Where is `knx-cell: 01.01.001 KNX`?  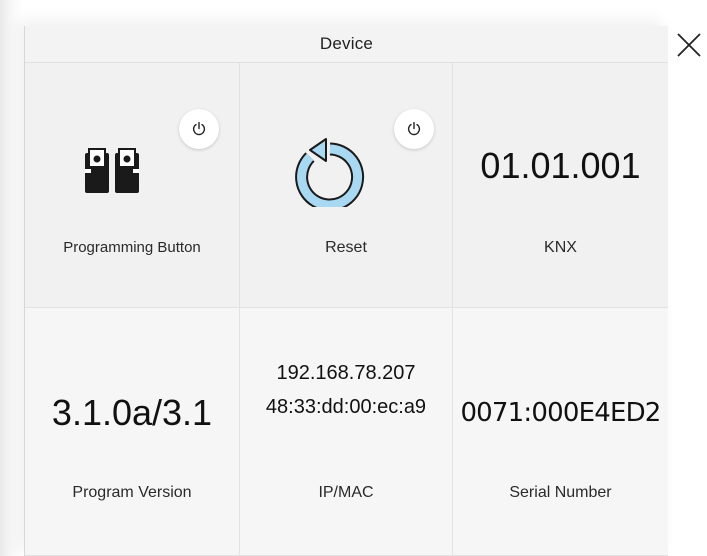
knx-cell: 01.01.001 KNX is located at coordinates (560, 185).